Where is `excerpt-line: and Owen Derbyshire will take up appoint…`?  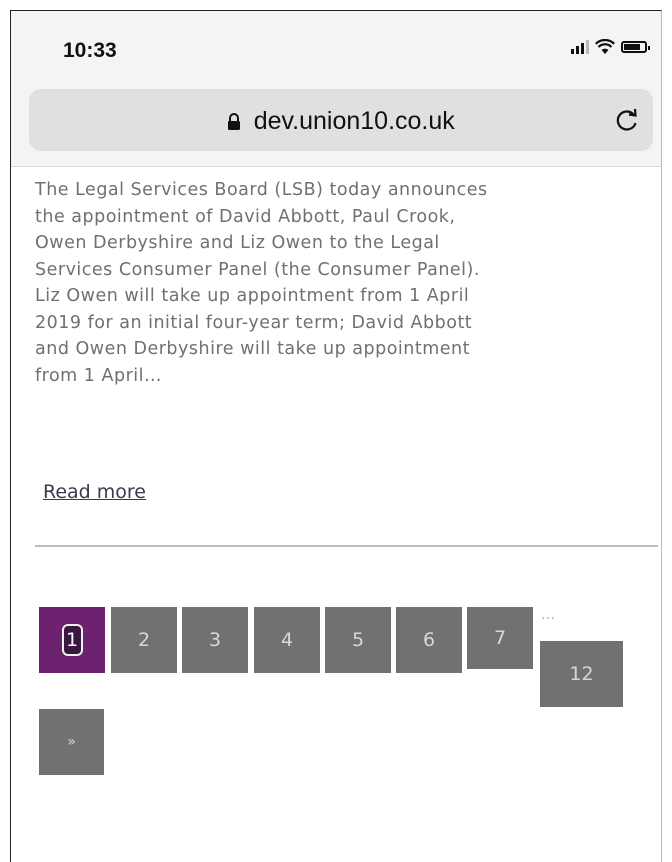
excerpt-line: and Owen Derbyshire will take up appoint… is located at coordinates (252, 349).